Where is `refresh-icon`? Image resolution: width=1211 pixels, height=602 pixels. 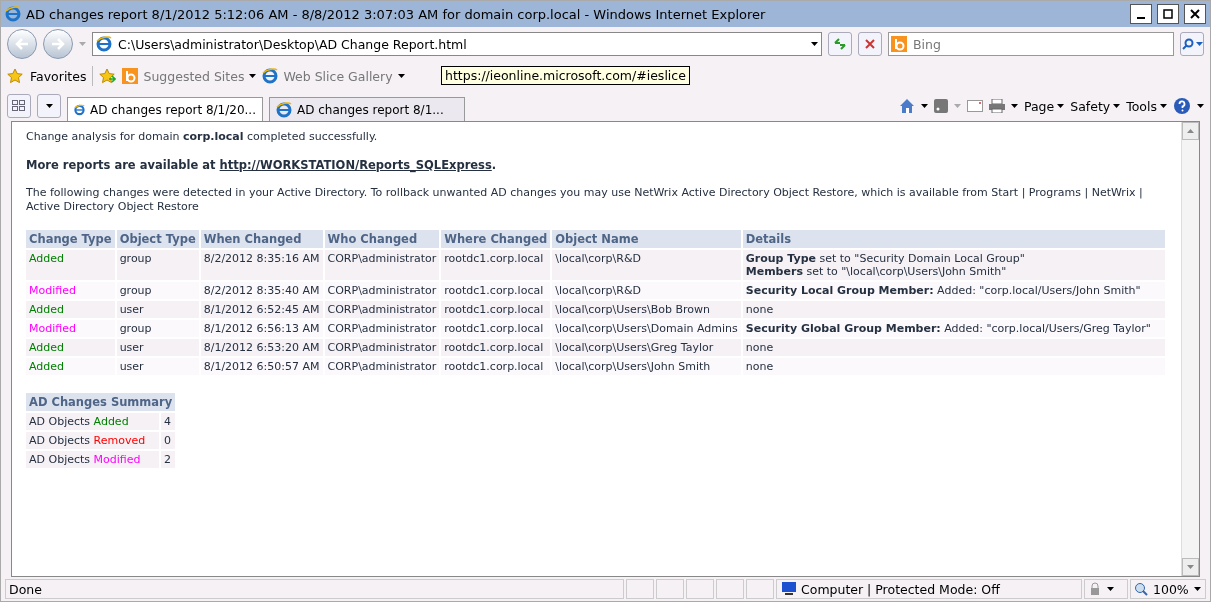
refresh-icon is located at coordinates (840, 44).